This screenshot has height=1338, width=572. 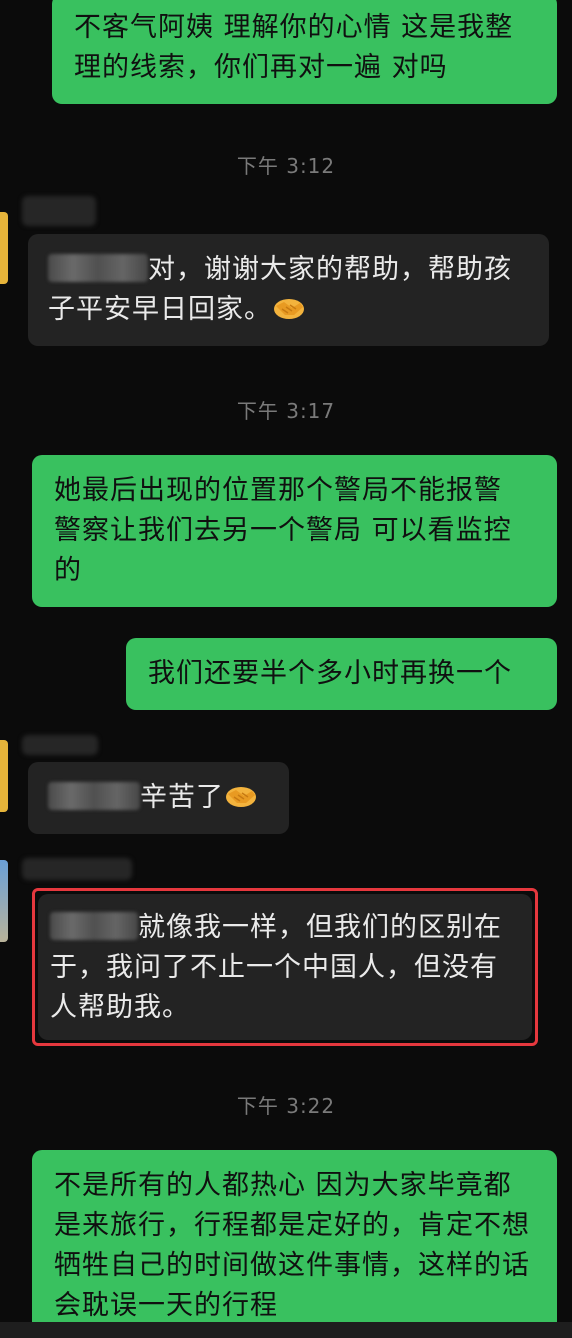 What do you see at coordinates (288, 290) in the screenshot?
I see `incoming-message-bubble: 对，谢谢大家的帮助，帮助孩子平安早日回家。` at bounding box center [288, 290].